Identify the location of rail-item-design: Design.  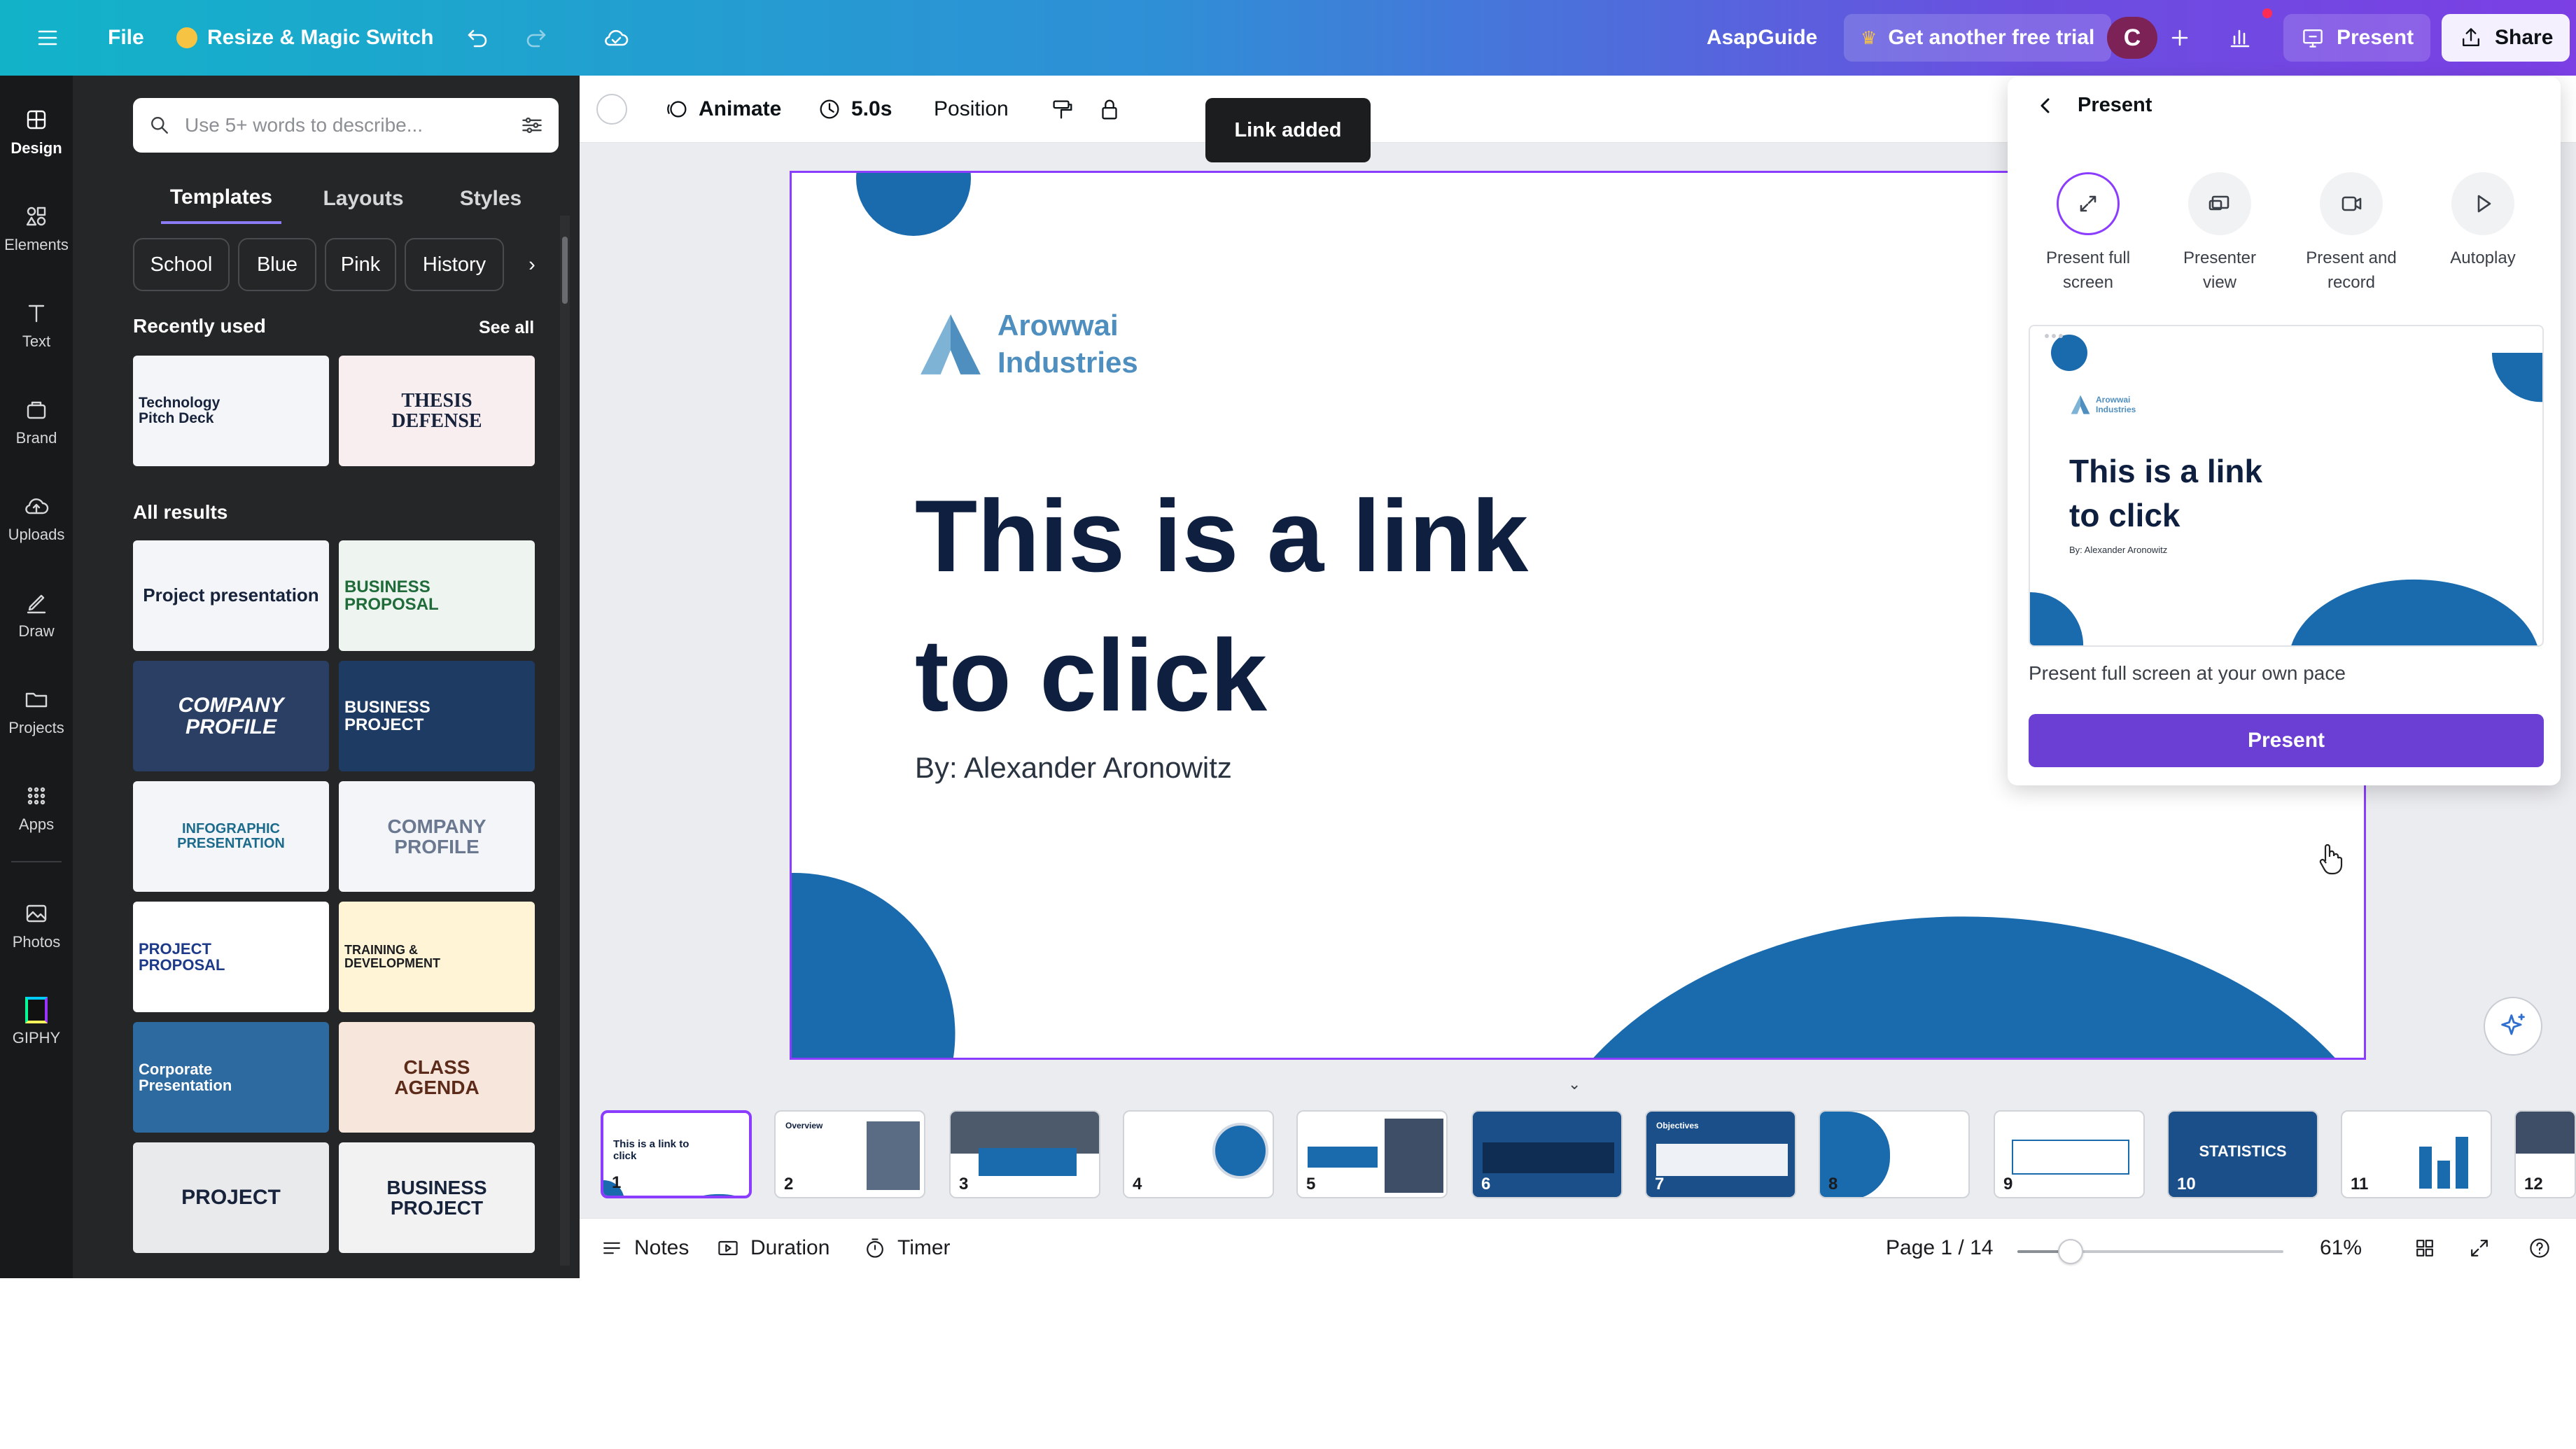
(36, 132).